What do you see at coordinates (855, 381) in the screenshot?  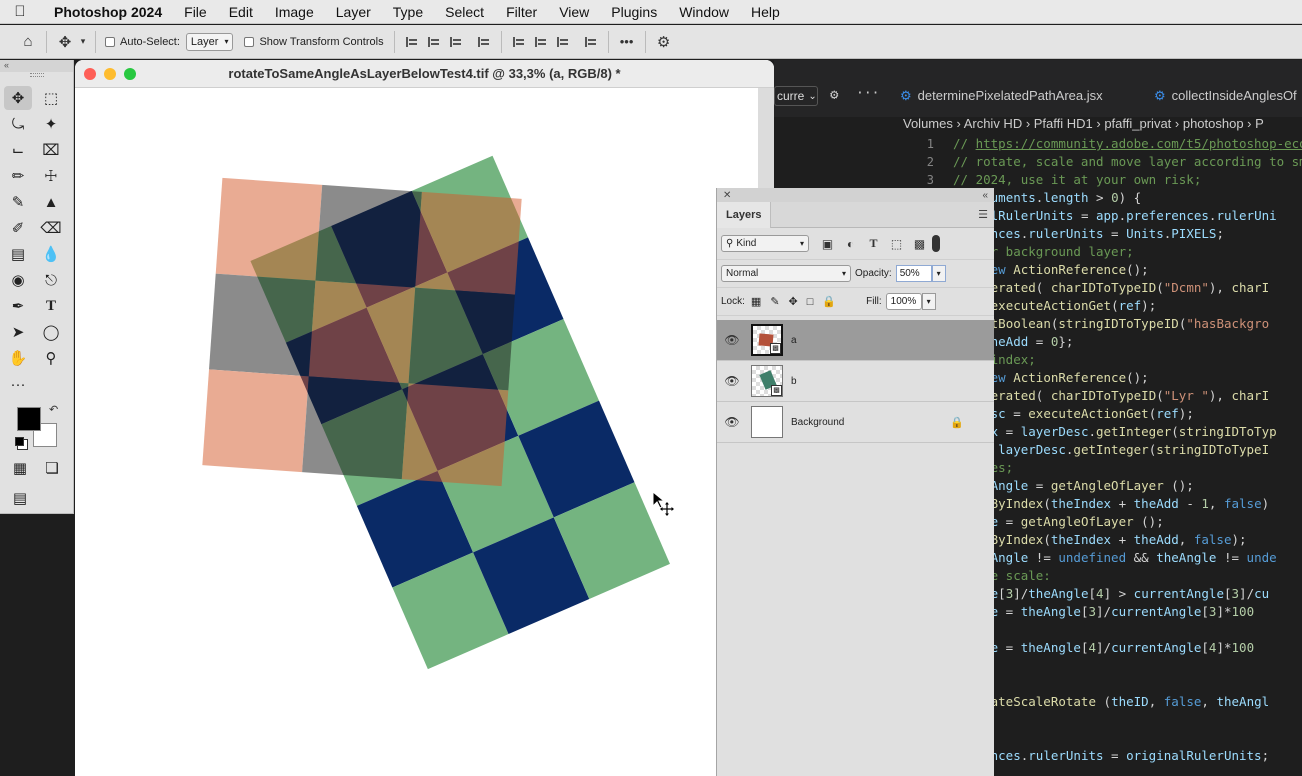 I see `layer-row-b: 👁 ▩ b` at bounding box center [855, 381].